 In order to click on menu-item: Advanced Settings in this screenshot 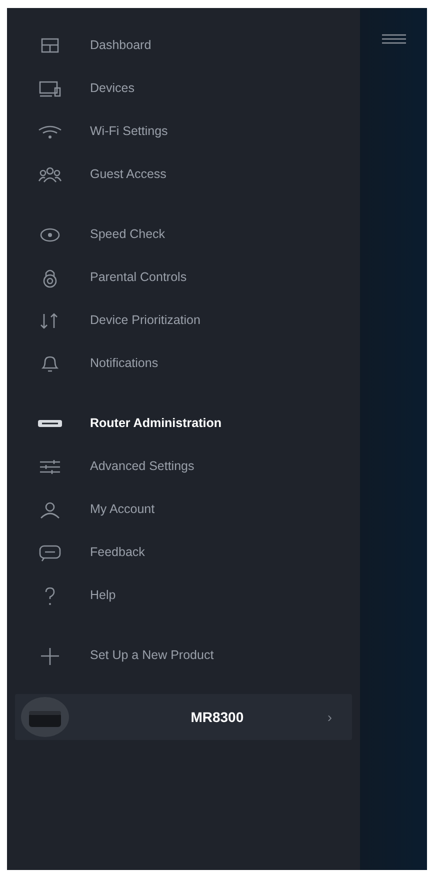, I will do `click(183, 466)`.